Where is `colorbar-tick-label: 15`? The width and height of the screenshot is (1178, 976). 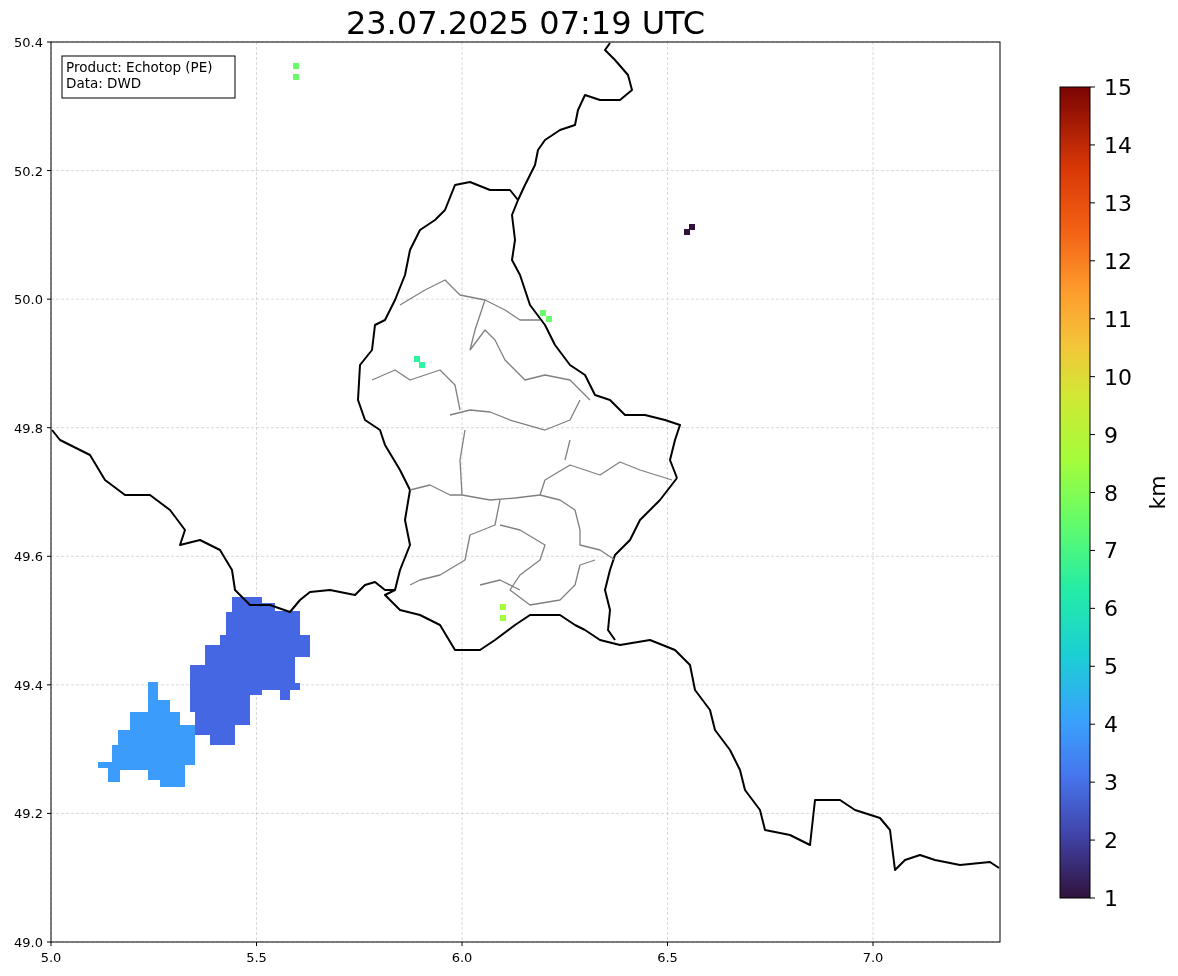
colorbar-tick-label: 15 is located at coordinates (1118, 87).